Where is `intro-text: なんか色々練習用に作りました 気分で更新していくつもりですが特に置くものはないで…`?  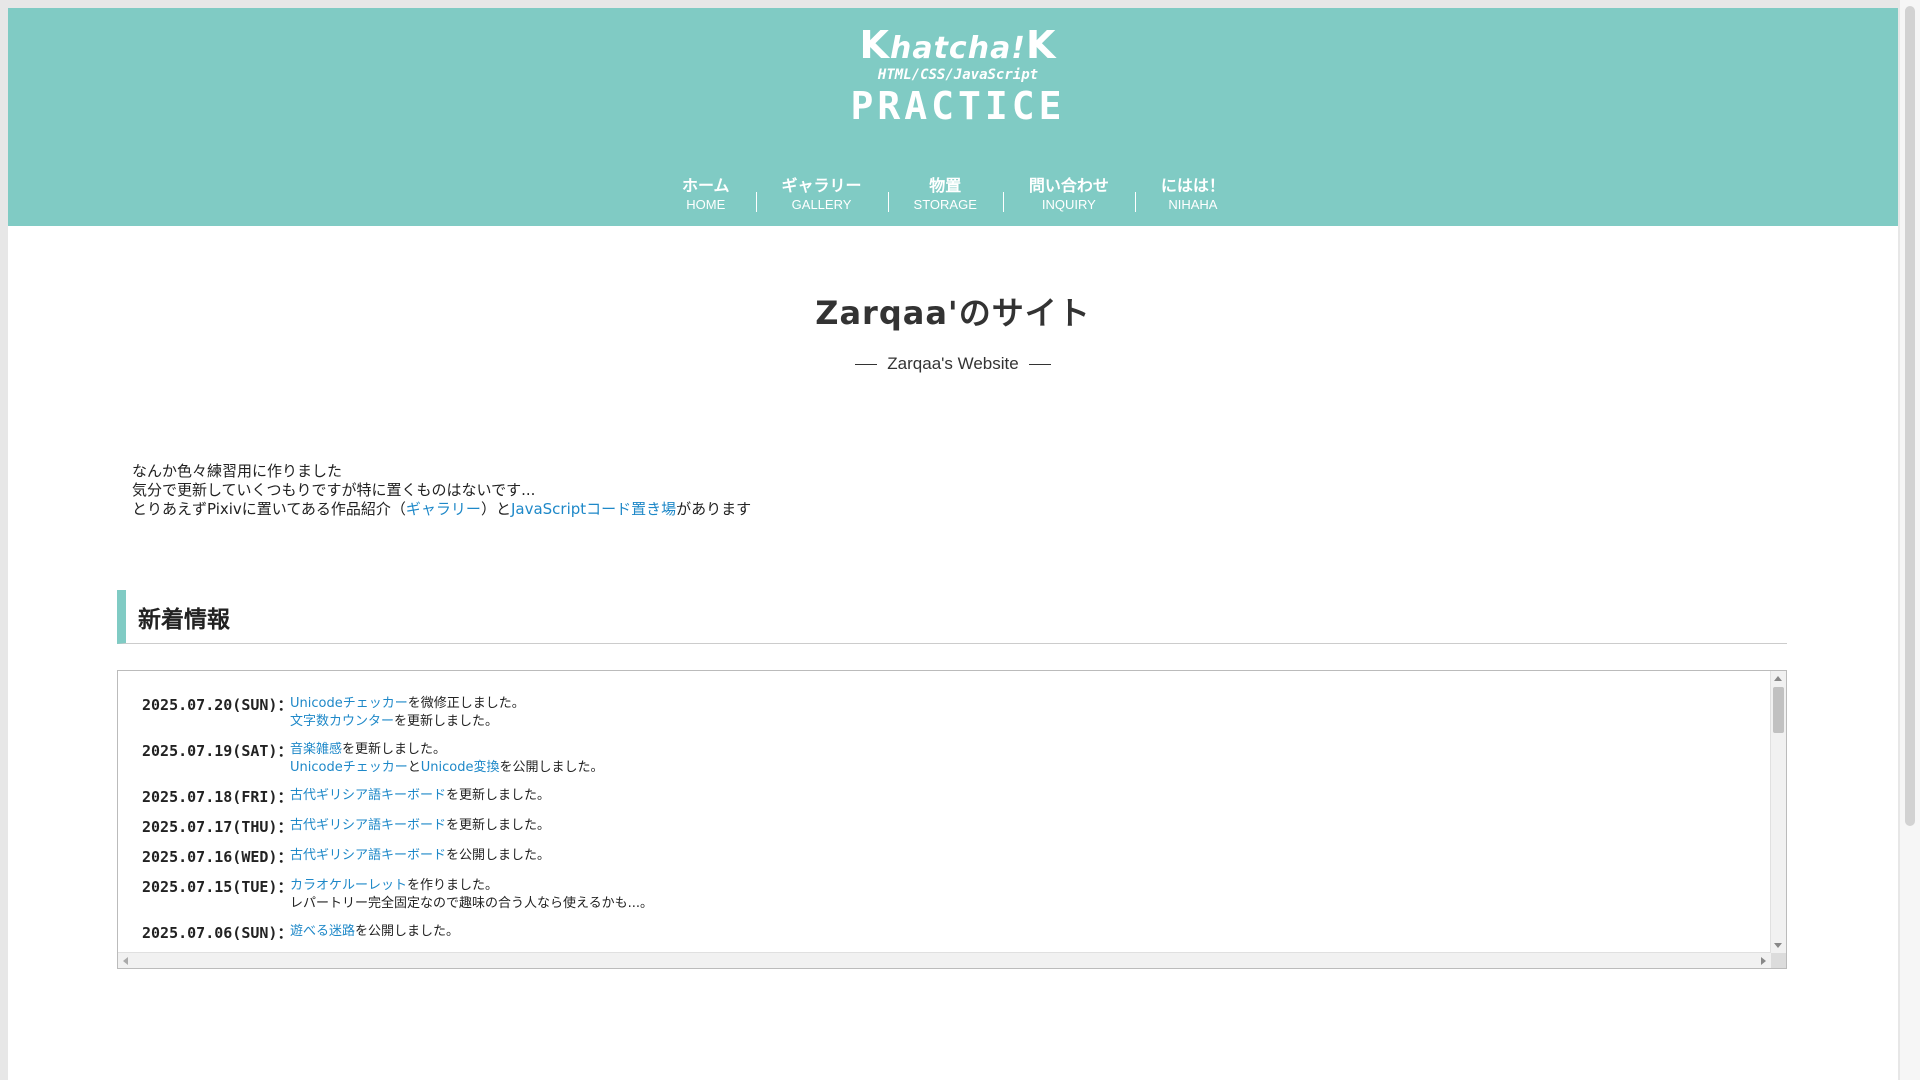
intro-text: なんか色々練習用に作りました 気分で更新していくつもりですが特に置くものはないで… is located at coordinates (441, 490).